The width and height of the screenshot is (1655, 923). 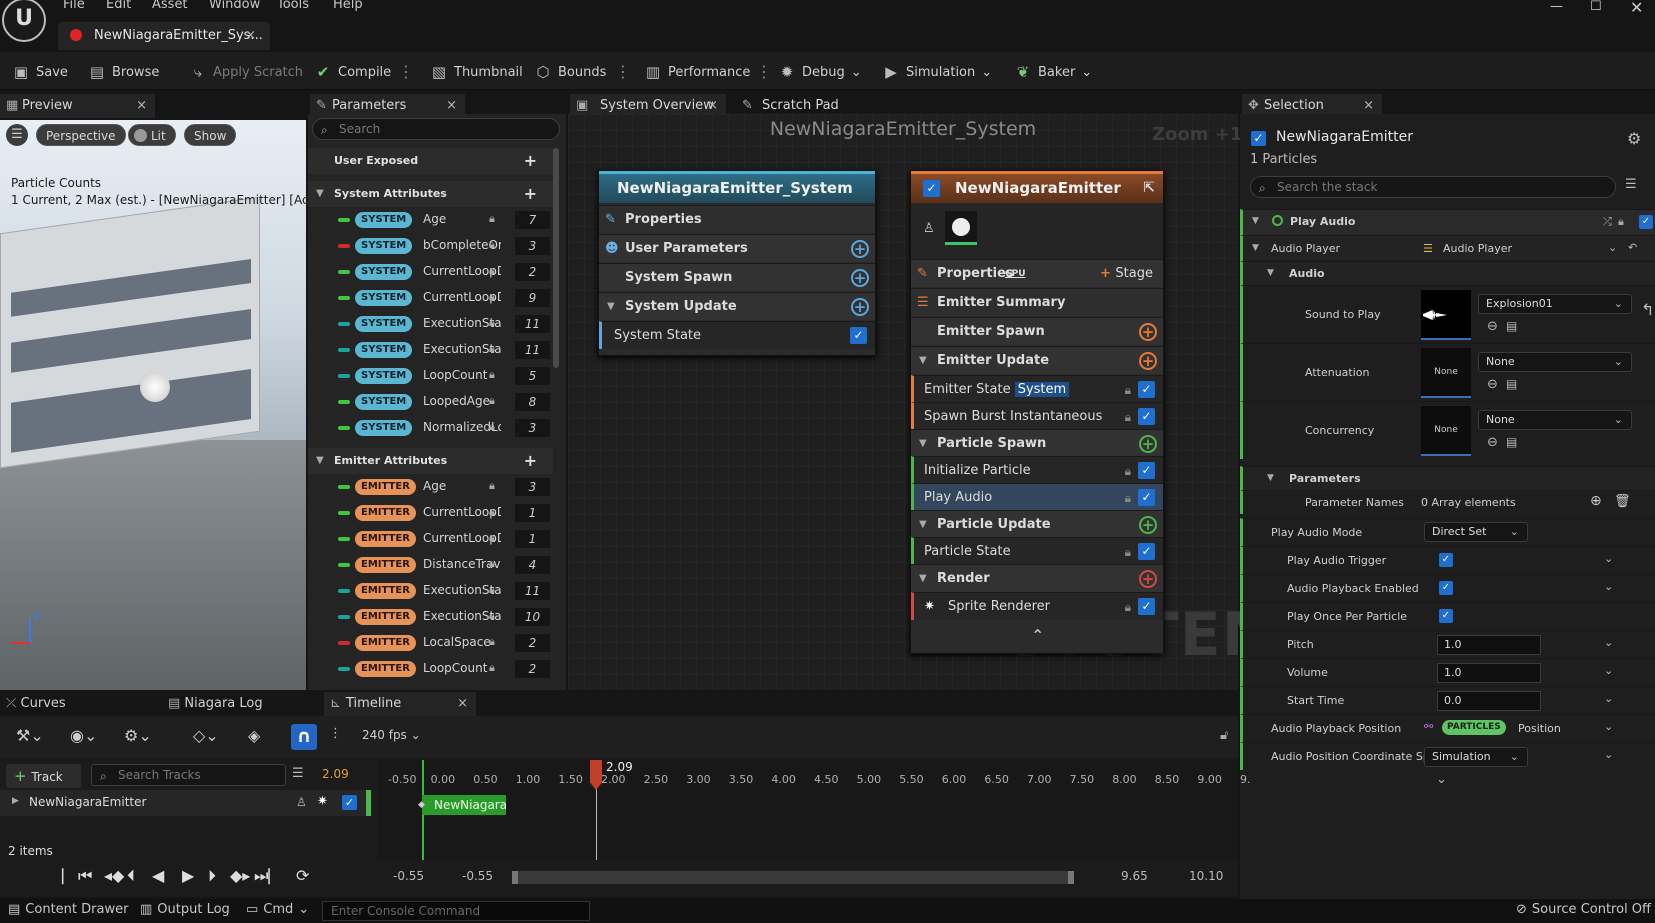 I want to click on play-audio-mode-dropdown: Direct Set ⌄, so click(x=1476, y=532).